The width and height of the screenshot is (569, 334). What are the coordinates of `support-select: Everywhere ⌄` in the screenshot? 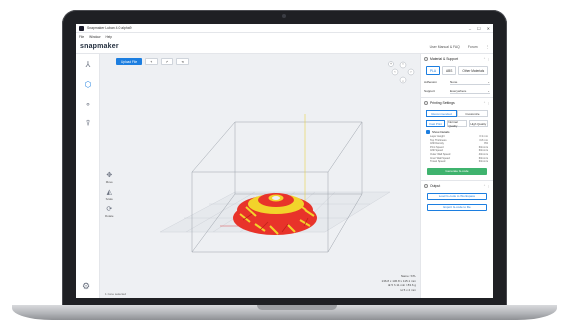 It's located at (470, 91).